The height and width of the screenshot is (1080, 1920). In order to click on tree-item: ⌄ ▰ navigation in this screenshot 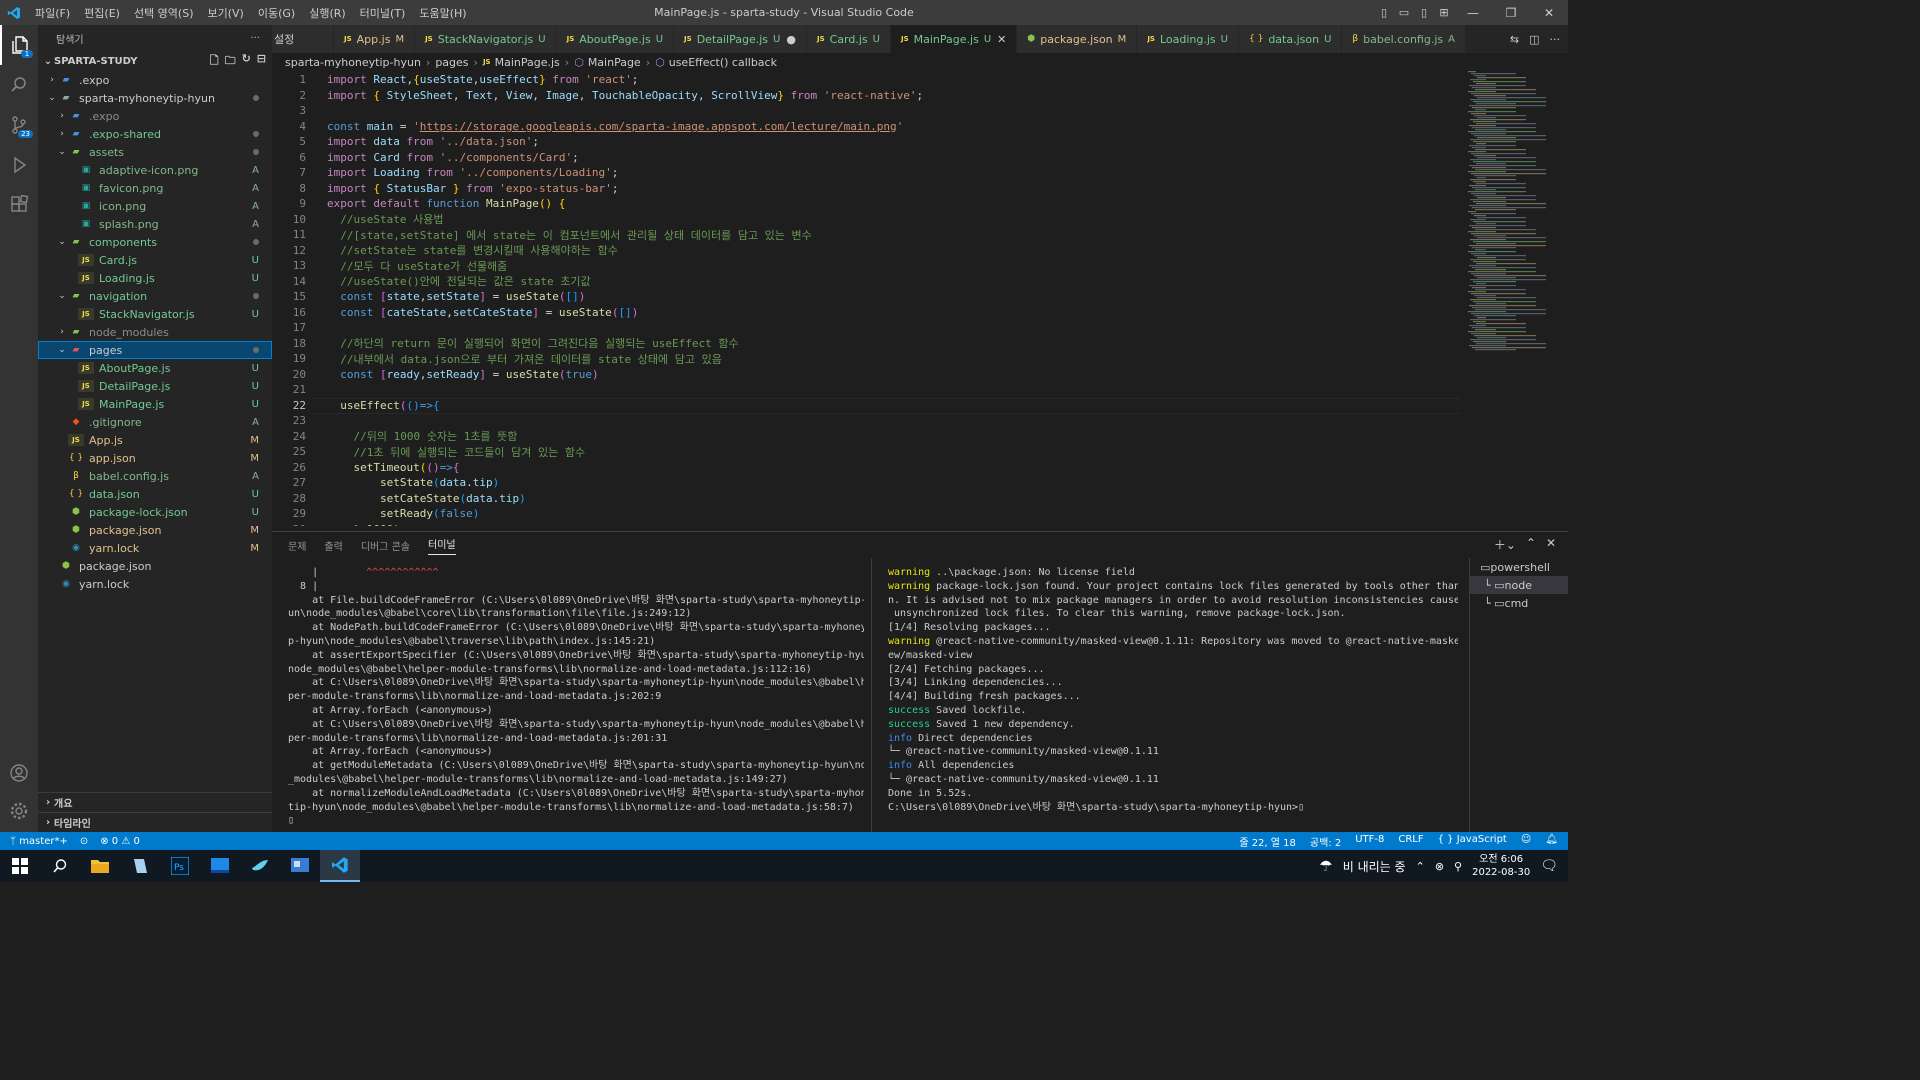, I will do `click(155, 296)`.